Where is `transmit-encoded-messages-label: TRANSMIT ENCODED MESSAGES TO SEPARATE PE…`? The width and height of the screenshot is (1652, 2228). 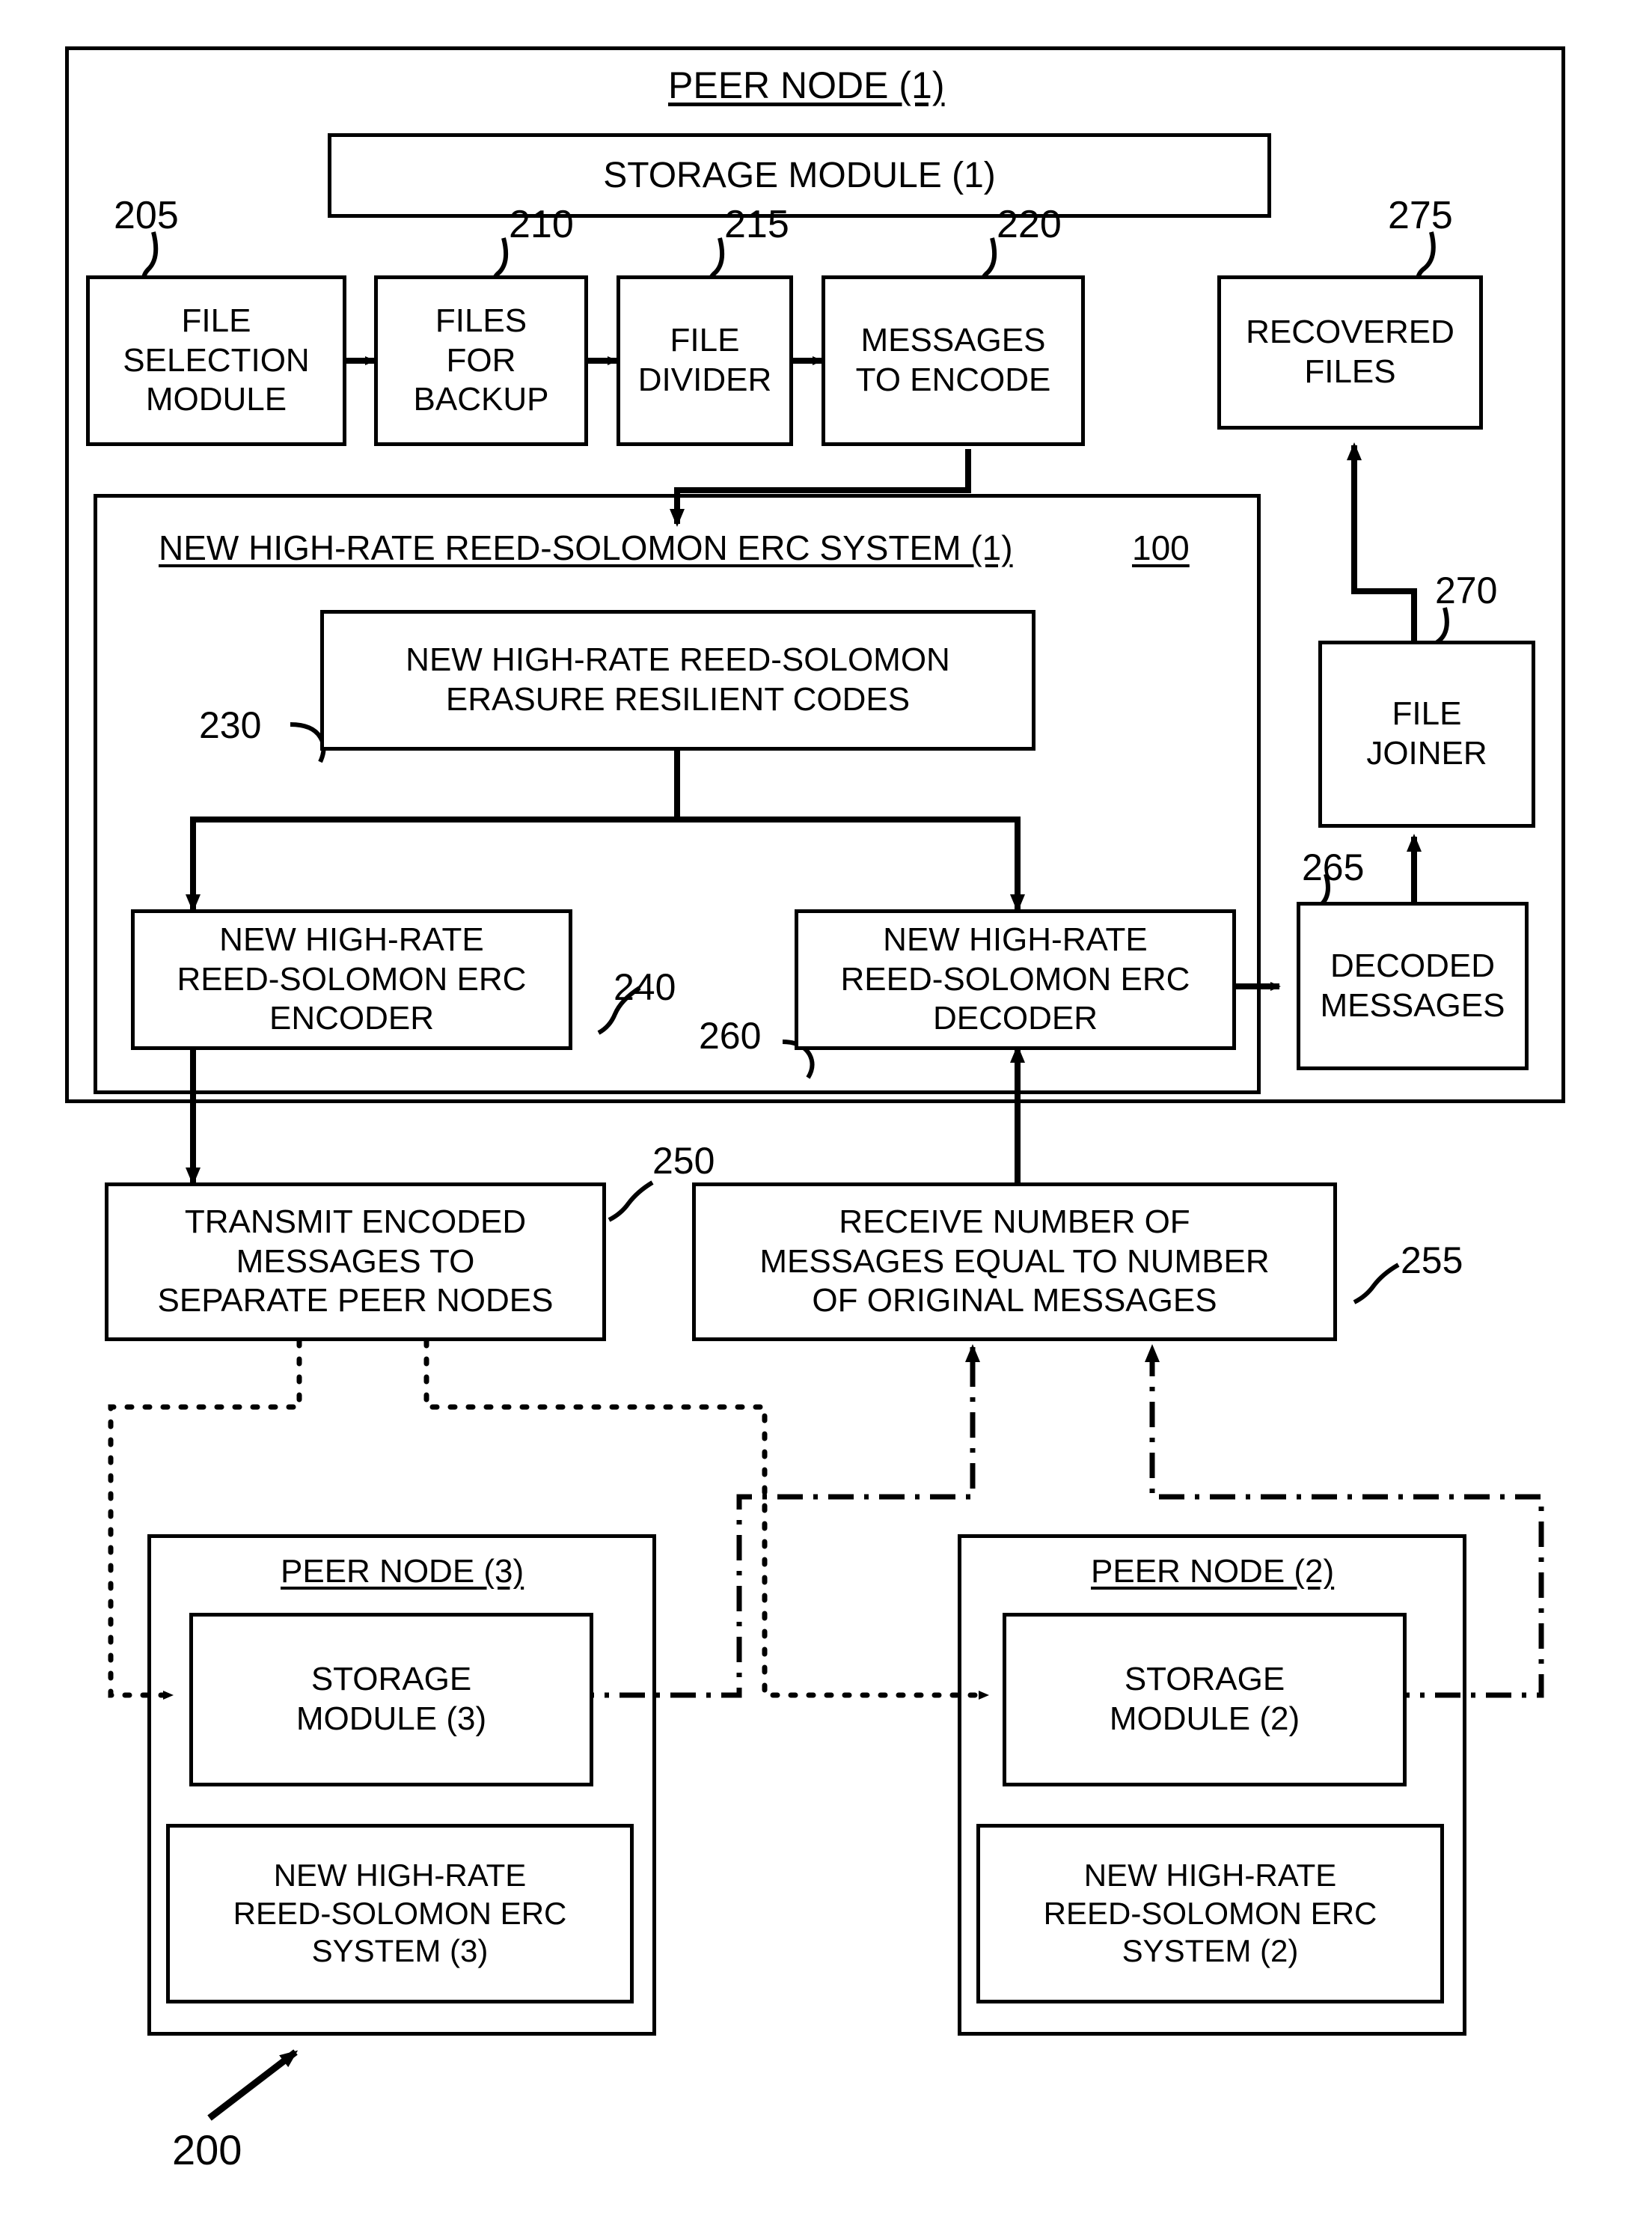
transmit-encoded-messages-label: TRANSMIT ENCODED MESSAGES TO SEPARATE PE… is located at coordinates (355, 1261).